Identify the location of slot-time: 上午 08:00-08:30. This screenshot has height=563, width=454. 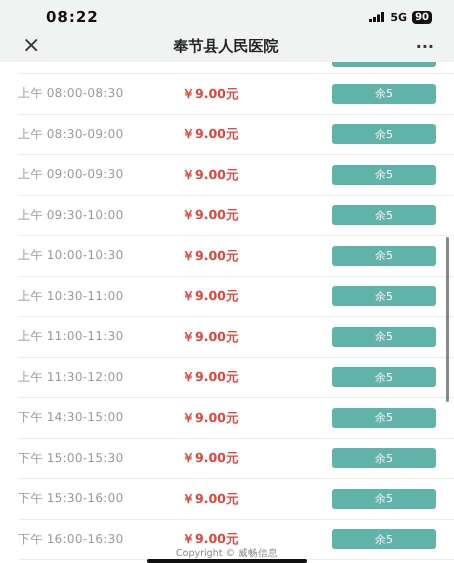
(71, 93).